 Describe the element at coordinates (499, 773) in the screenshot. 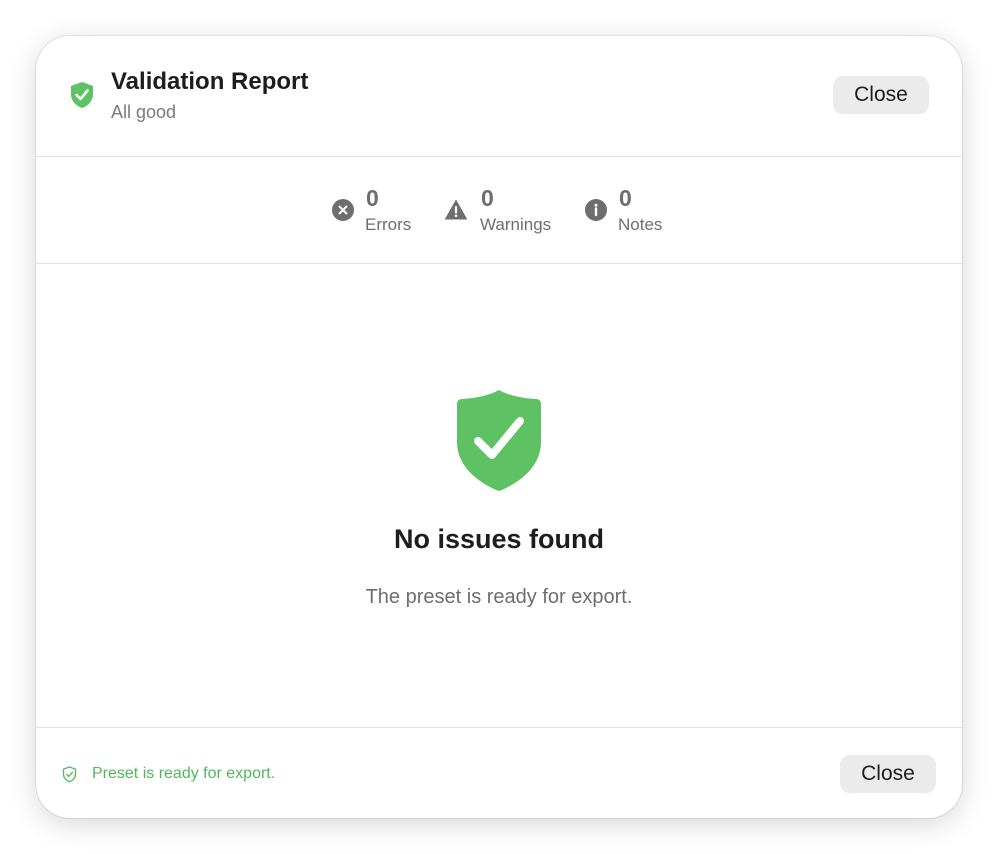

I see `dialog-footer: Preset is ready for export. Close` at that location.